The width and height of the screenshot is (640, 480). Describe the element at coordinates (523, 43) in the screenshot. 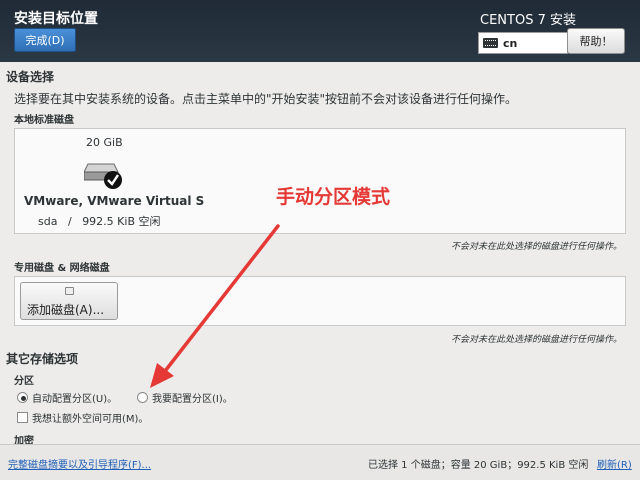

I see `keyboard-layout-indicator: cn` at that location.